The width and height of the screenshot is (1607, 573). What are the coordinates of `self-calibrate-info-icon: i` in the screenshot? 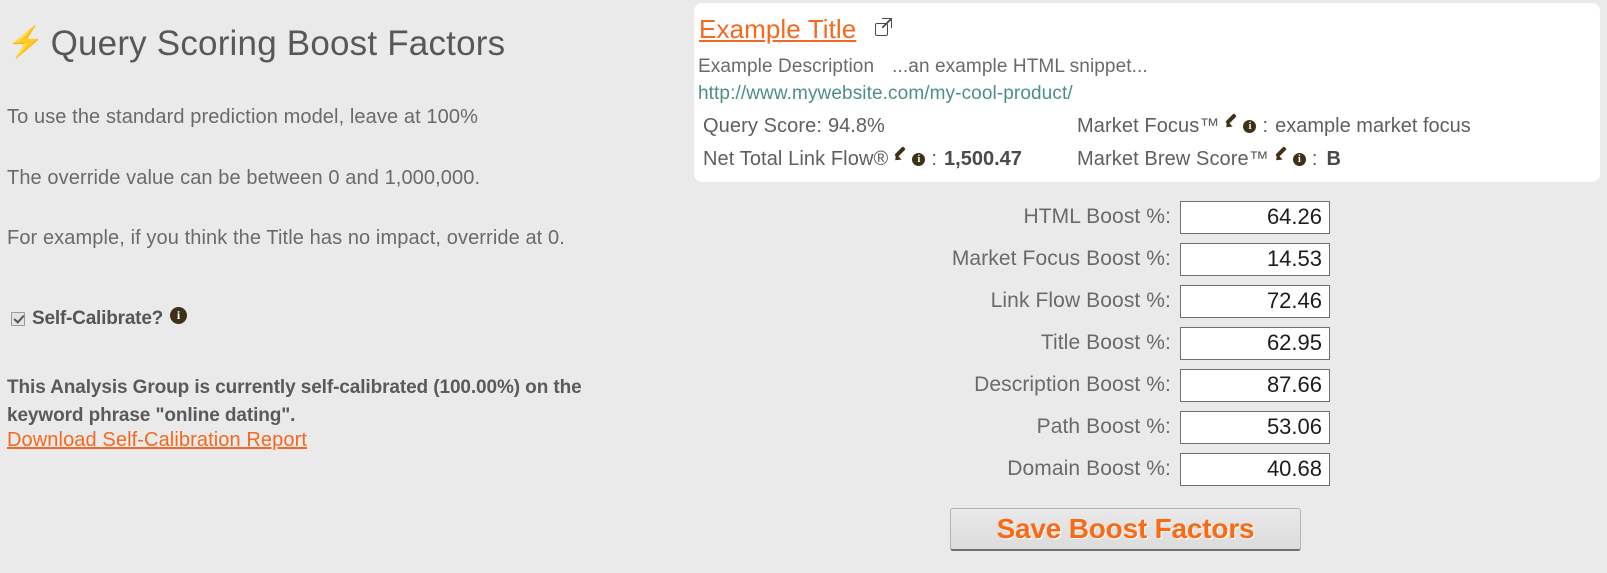 It's located at (179, 315).